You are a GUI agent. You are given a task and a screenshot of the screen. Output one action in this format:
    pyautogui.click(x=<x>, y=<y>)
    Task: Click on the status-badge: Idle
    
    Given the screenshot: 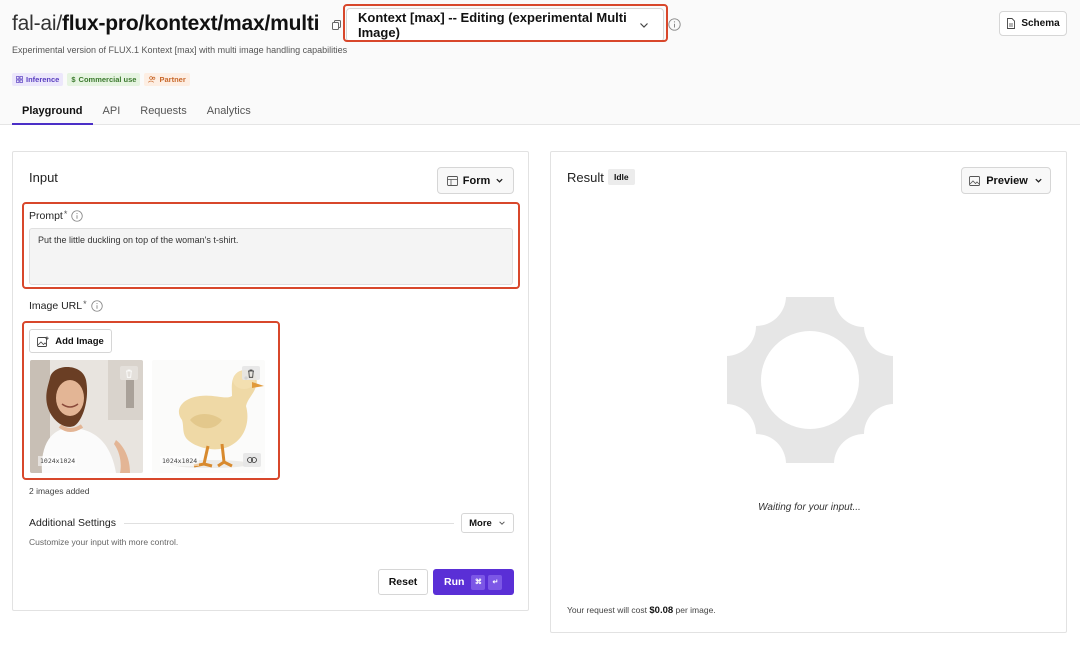 What is the action you would take?
    pyautogui.click(x=621, y=177)
    